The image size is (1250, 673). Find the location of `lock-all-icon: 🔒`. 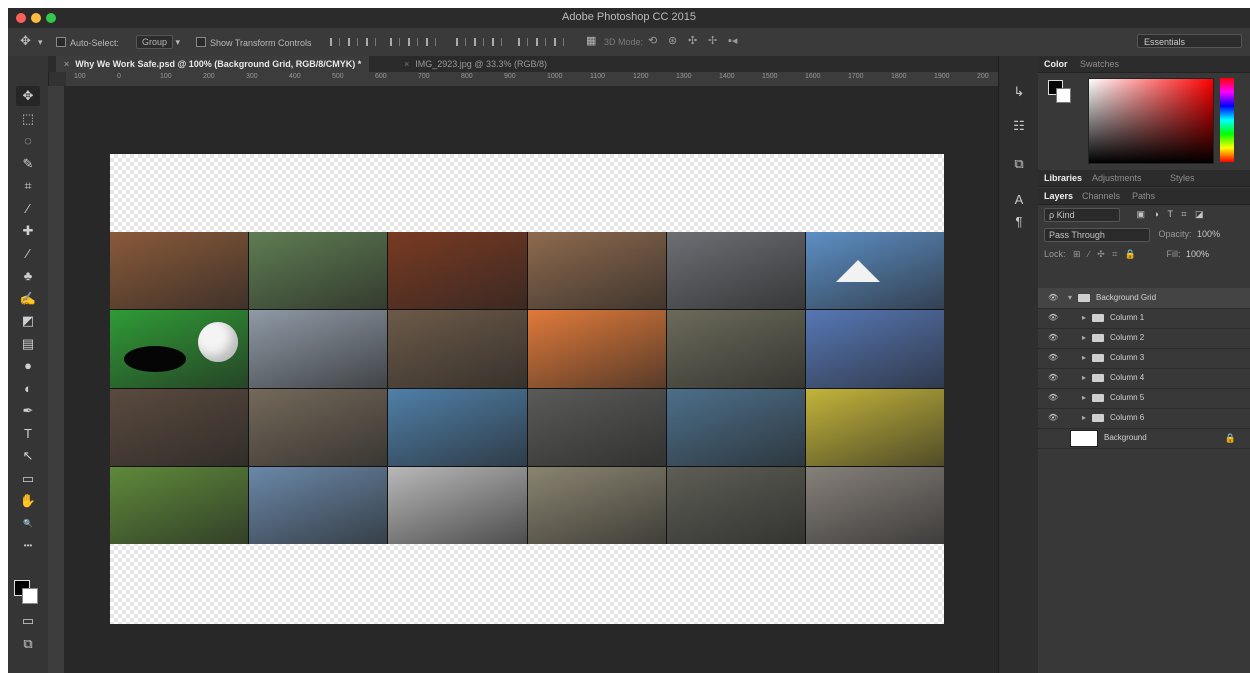

lock-all-icon: 🔒 is located at coordinates (1130, 254).